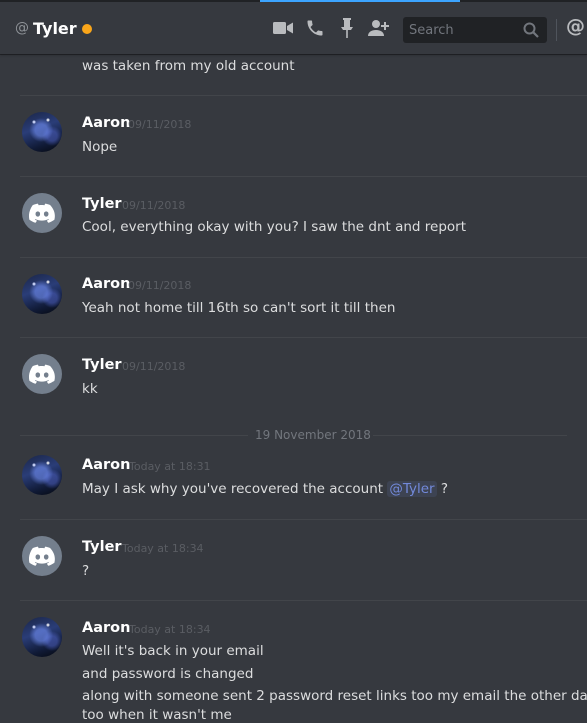  Describe the element at coordinates (556, 30) in the screenshot. I see `toolbar-divider` at that location.